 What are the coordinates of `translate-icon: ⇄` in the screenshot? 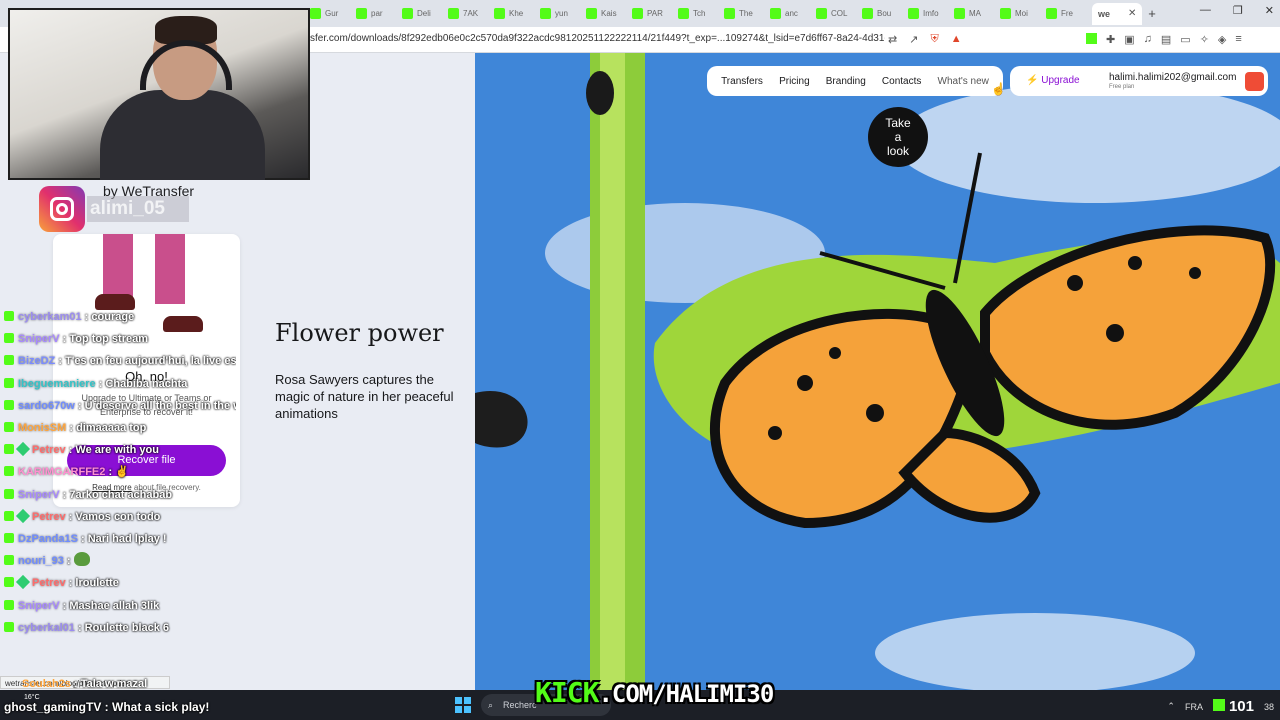 It's located at (892, 39).